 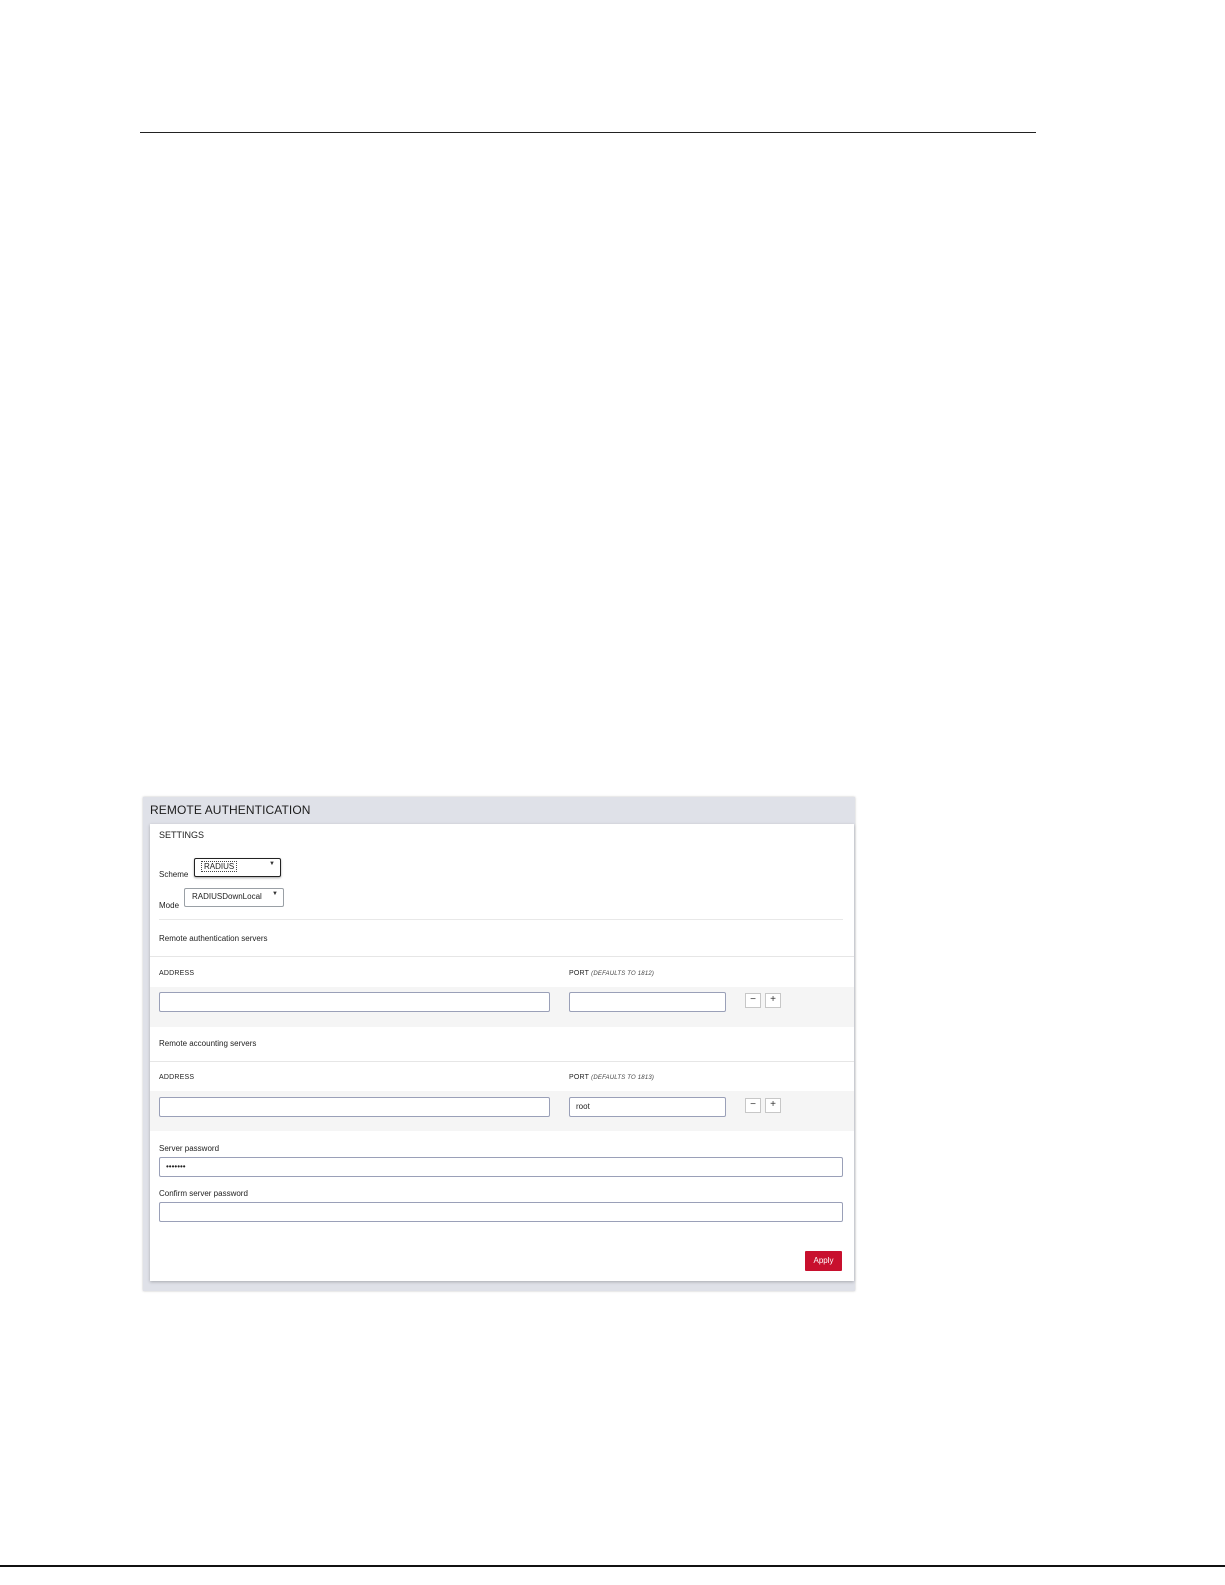 What do you see at coordinates (588, 132) in the screenshot?
I see `page-top-rule` at bounding box center [588, 132].